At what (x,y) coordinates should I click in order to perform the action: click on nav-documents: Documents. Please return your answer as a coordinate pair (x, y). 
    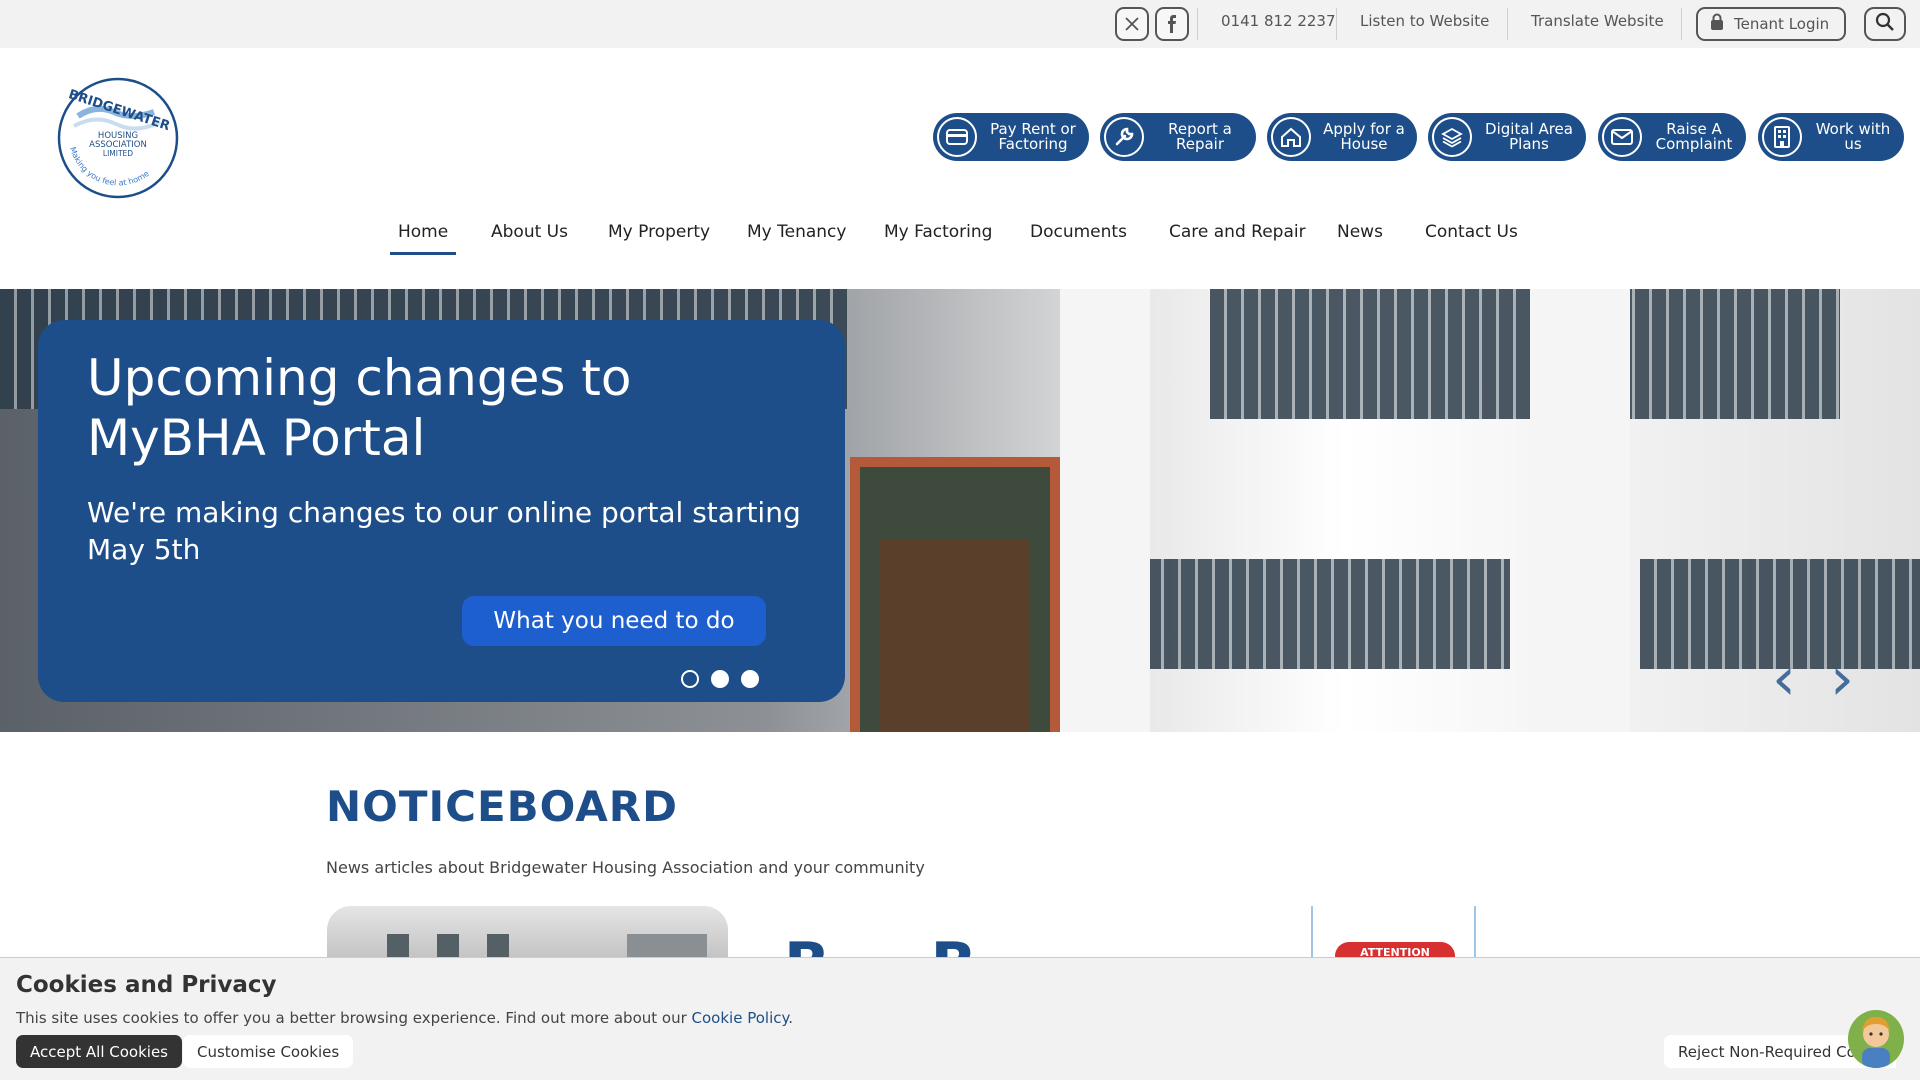
    Looking at the image, I should click on (1078, 237).